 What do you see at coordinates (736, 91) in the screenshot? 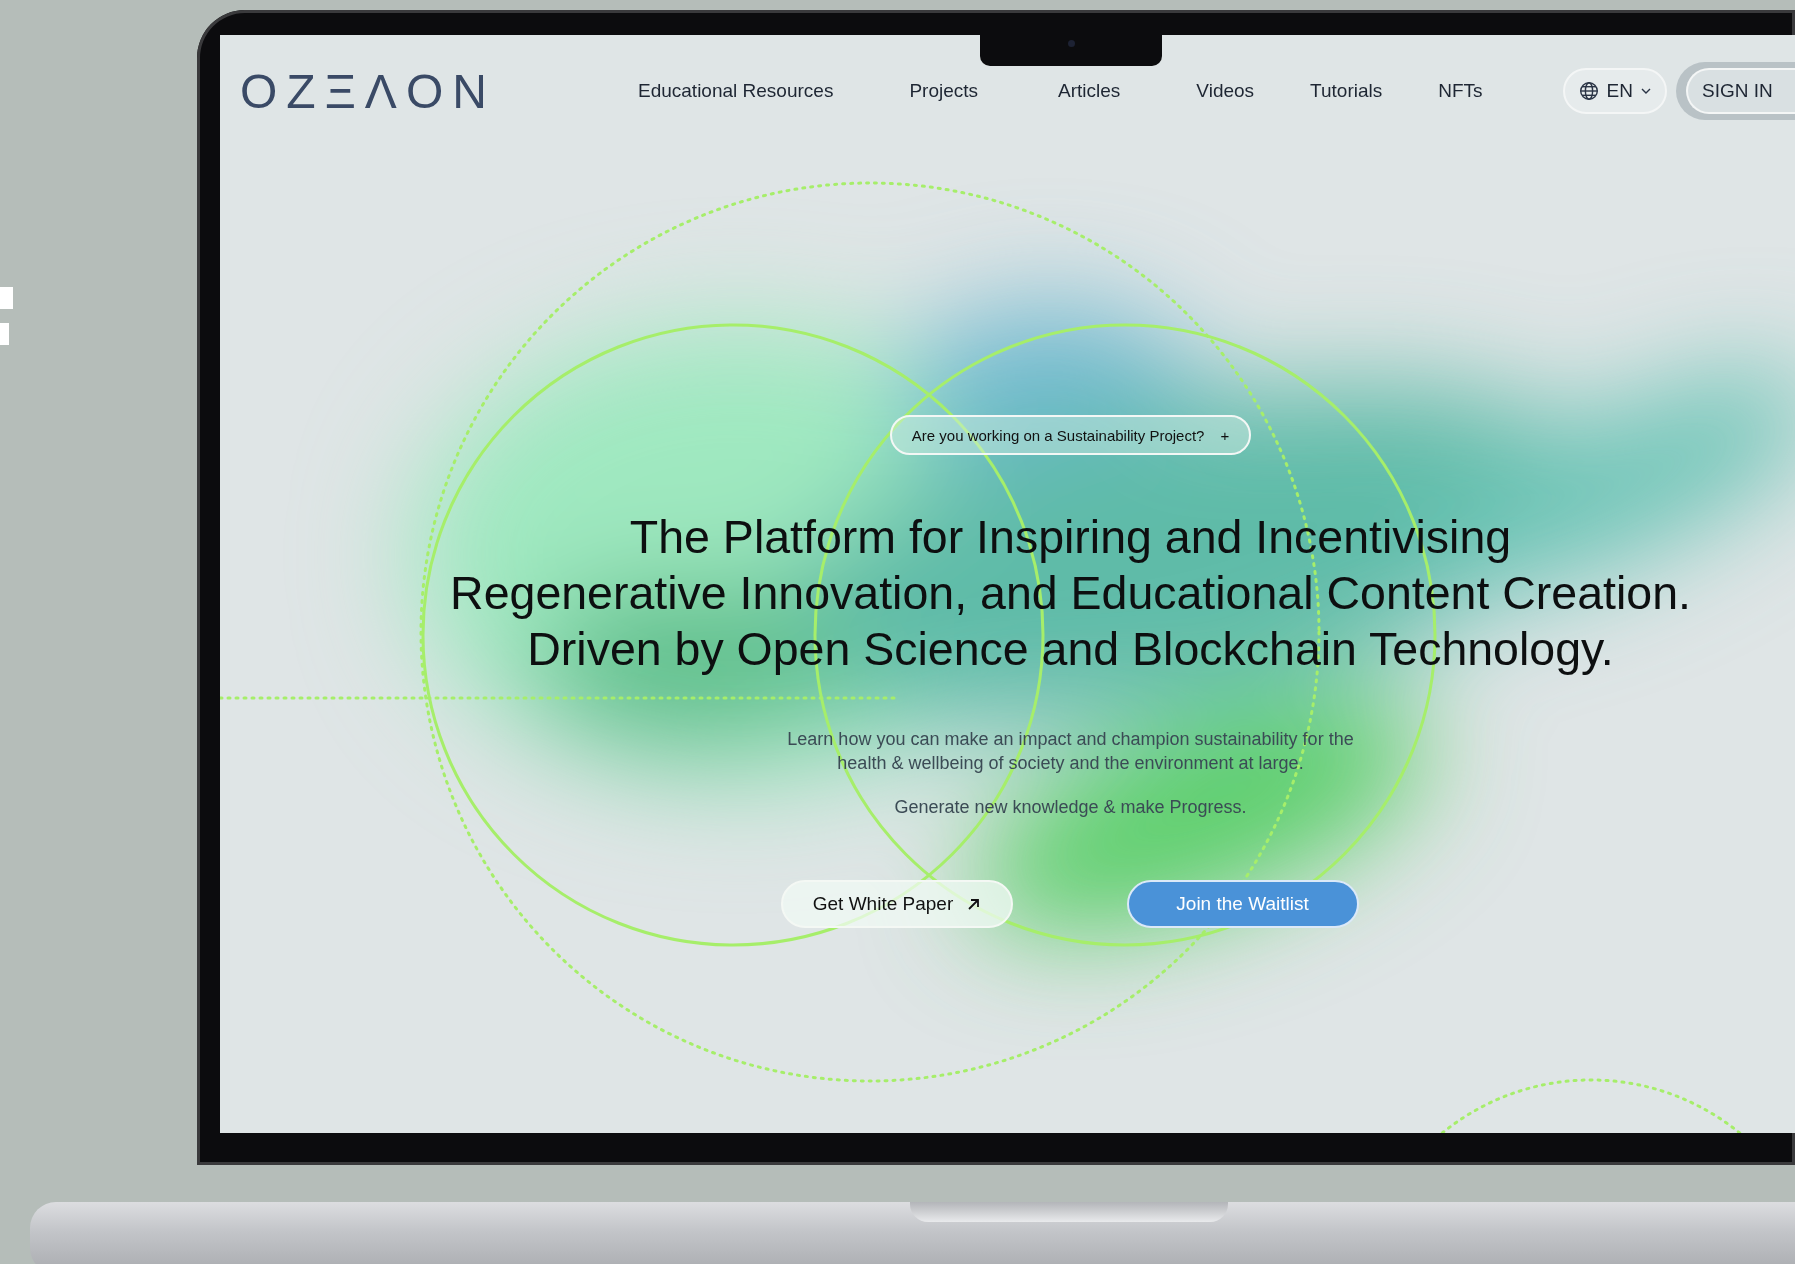
I see `nav-link: Educational Resources` at bounding box center [736, 91].